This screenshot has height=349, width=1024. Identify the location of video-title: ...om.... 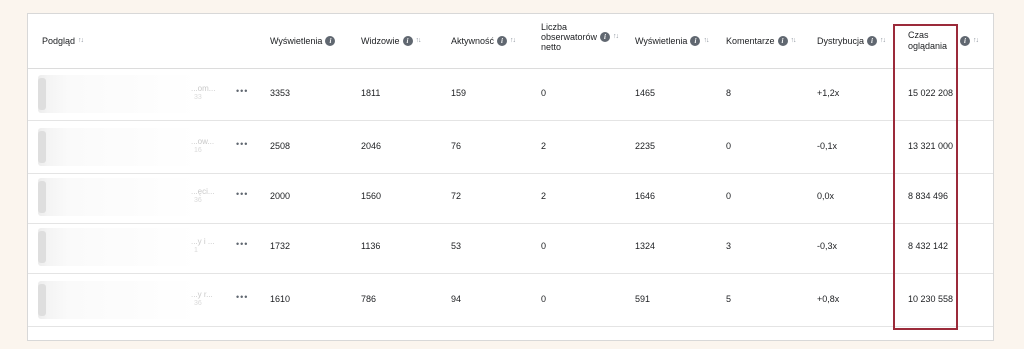
(203, 88).